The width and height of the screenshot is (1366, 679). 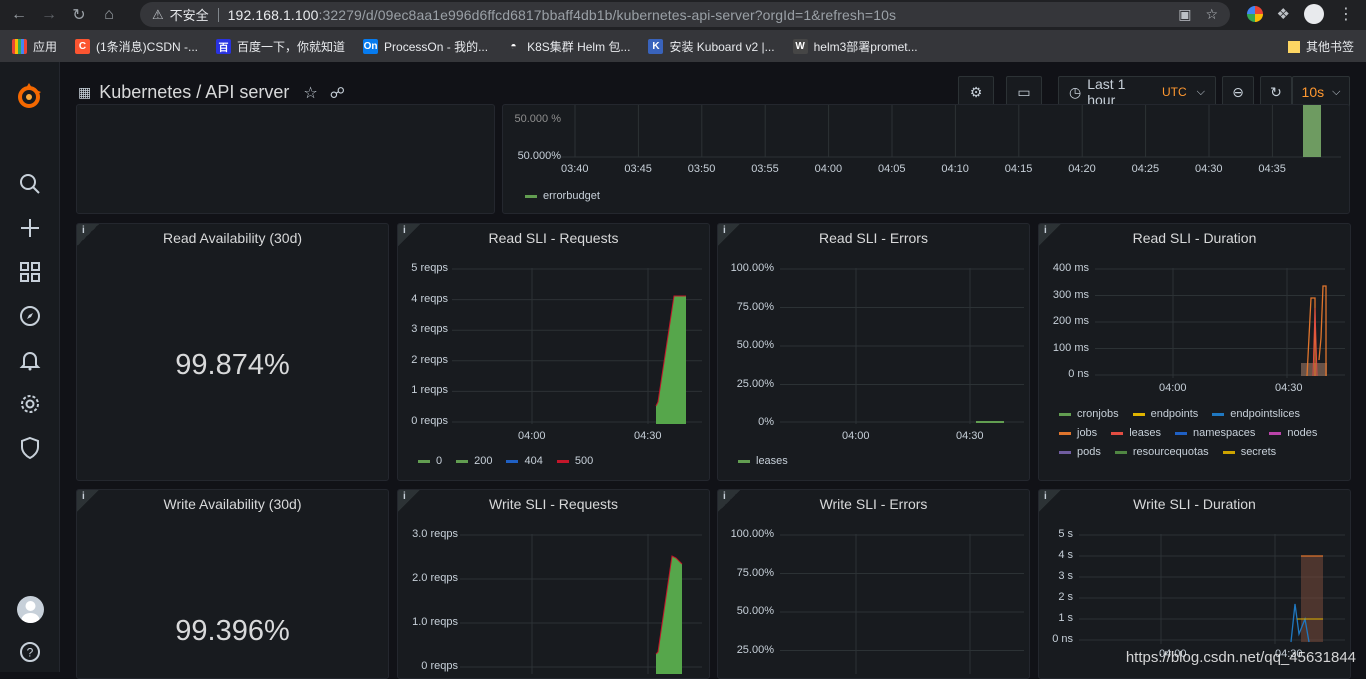 I want to click on legend-item: secrets, so click(x=1249, y=452).